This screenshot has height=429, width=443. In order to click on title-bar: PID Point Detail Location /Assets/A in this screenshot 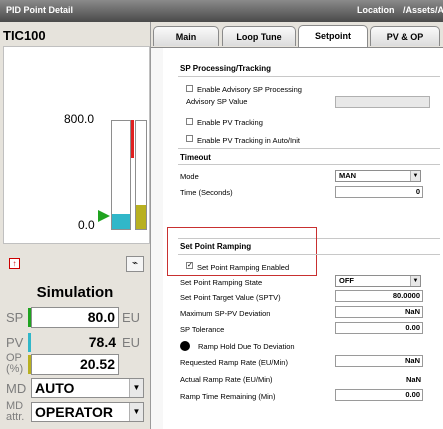, I will do `click(221, 11)`.